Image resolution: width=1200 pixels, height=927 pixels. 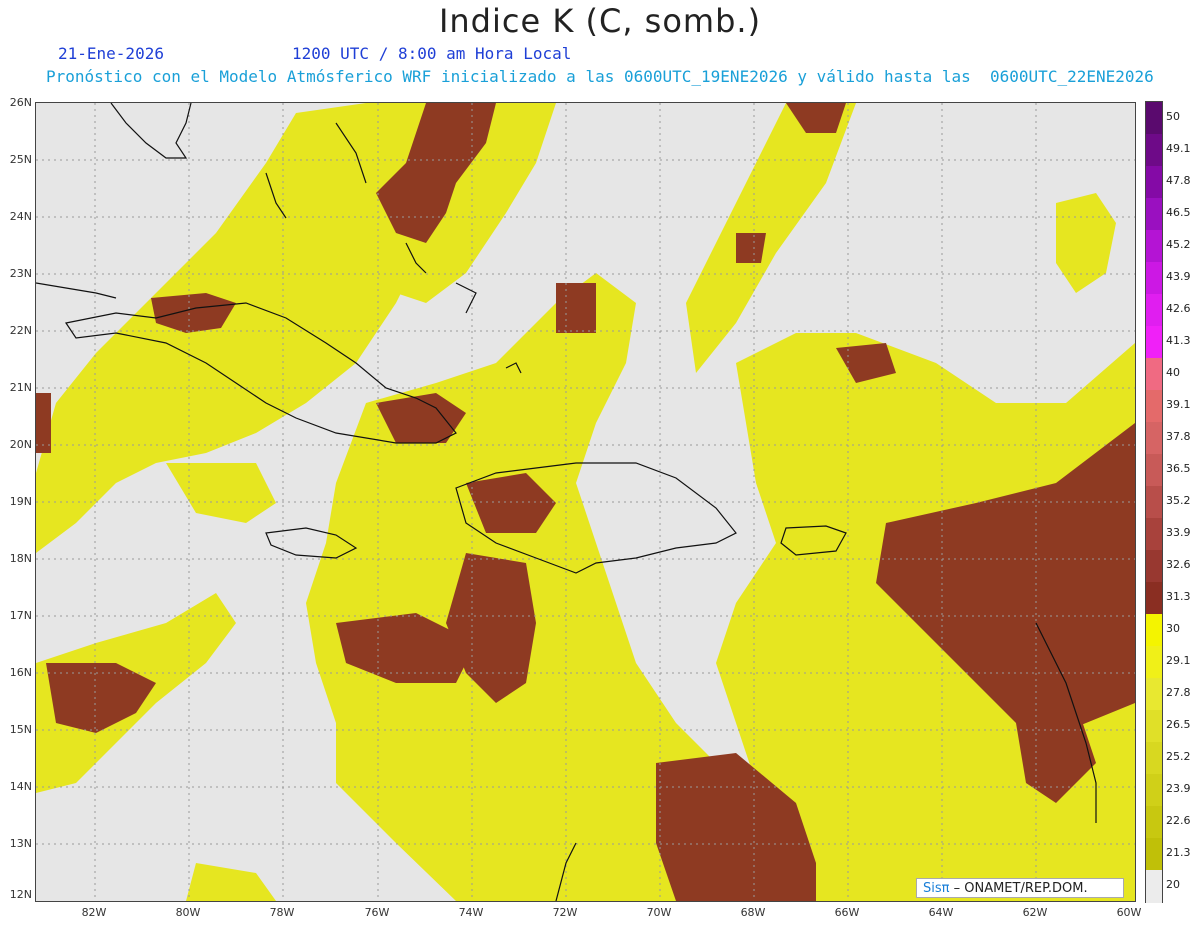 I want to click on credit-org: – ONAMET/REP.DOM., so click(x=1018, y=888).